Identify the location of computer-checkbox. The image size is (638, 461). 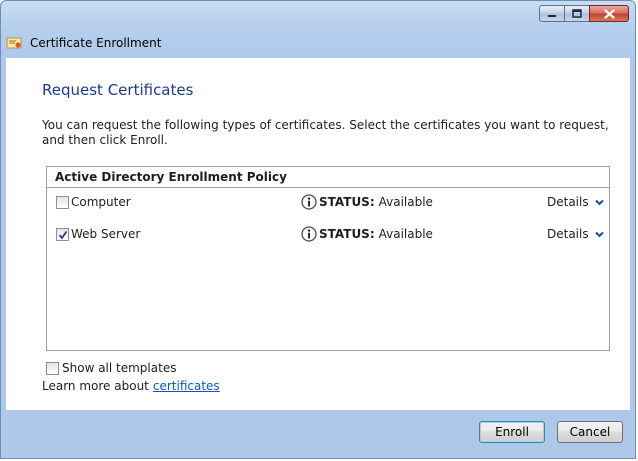
(62, 202).